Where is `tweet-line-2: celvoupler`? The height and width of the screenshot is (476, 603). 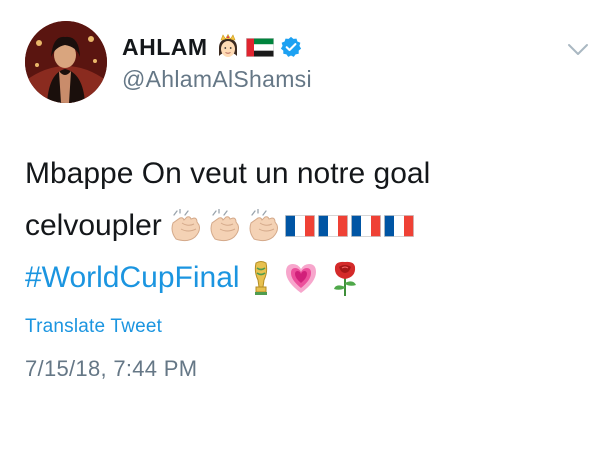
tweet-line-2: celvoupler is located at coordinates (305, 226).